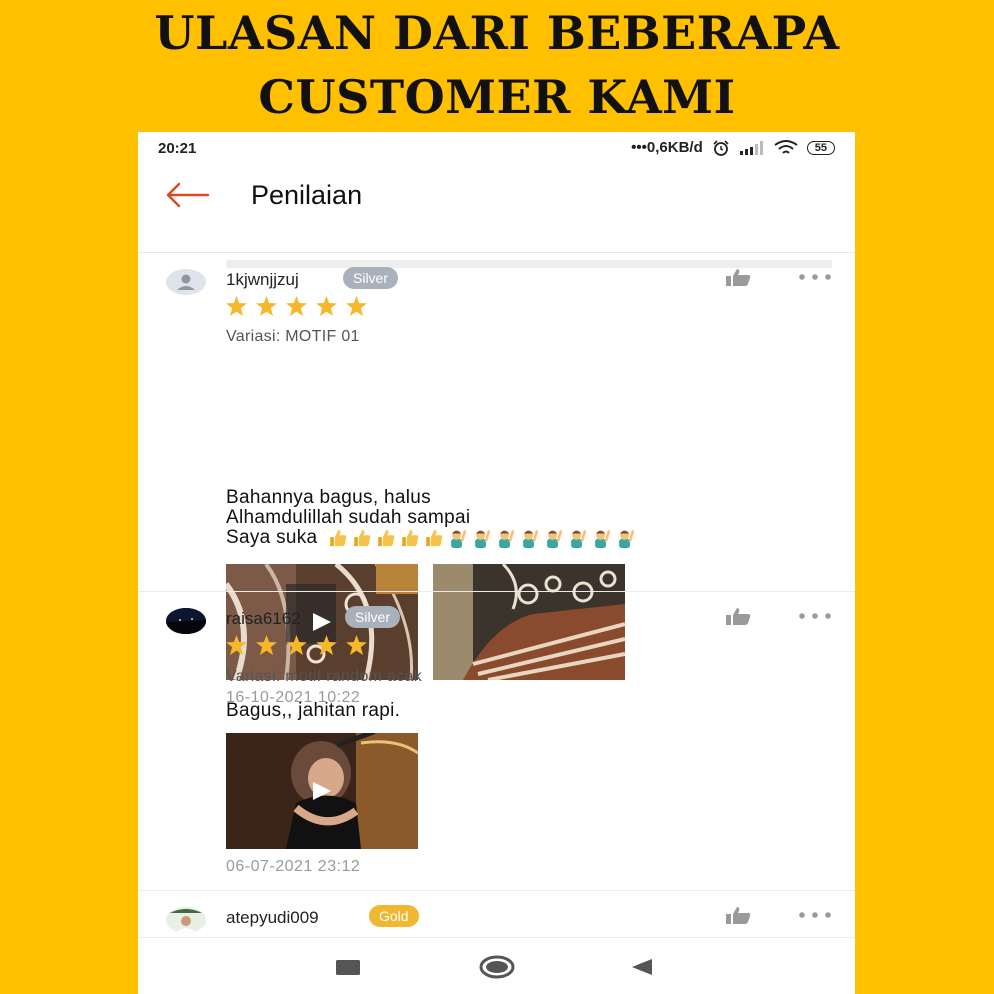  Describe the element at coordinates (348, 968) in the screenshot. I see `recent-apps-icon` at that location.